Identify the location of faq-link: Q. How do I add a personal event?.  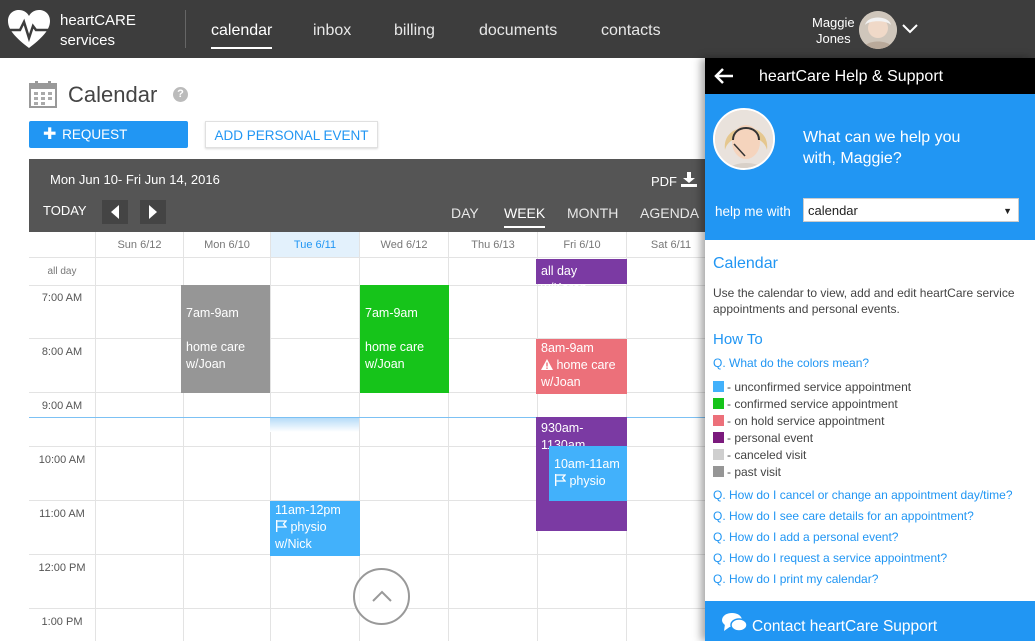
(805, 537).